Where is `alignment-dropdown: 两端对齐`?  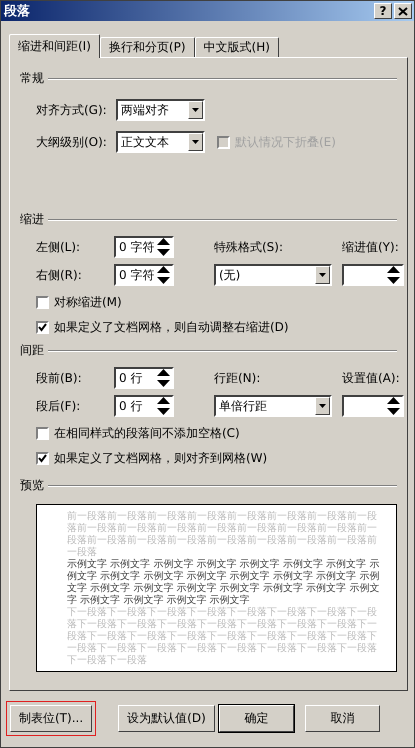 alignment-dropdown: 两端对齐 is located at coordinates (160, 110).